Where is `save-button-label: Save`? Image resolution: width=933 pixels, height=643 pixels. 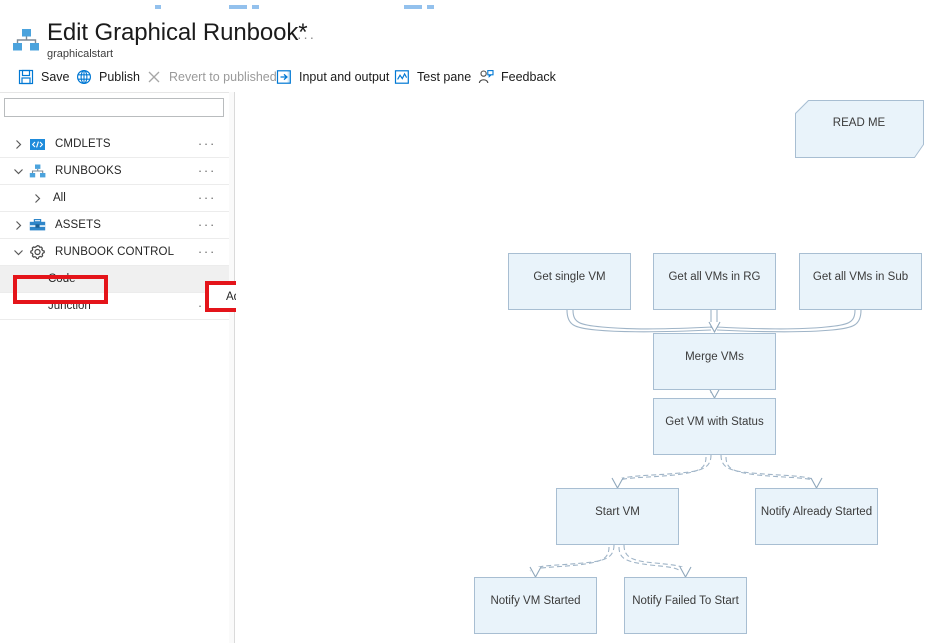
save-button-label: Save is located at coordinates (55, 77).